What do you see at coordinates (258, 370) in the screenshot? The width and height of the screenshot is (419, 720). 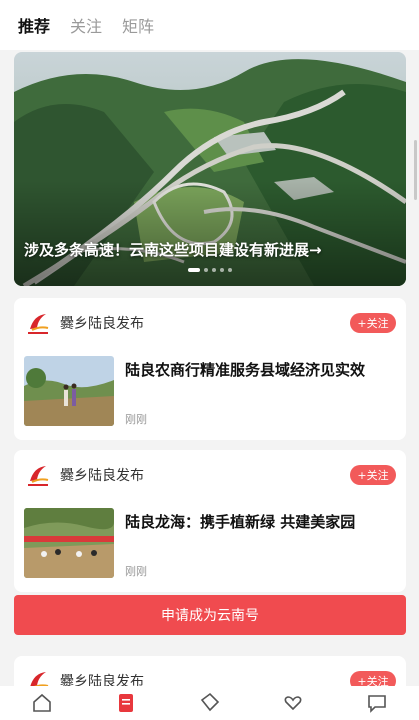 I see `article-title: 陆良农商行精准服务县域经济见实效` at bounding box center [258, 370].